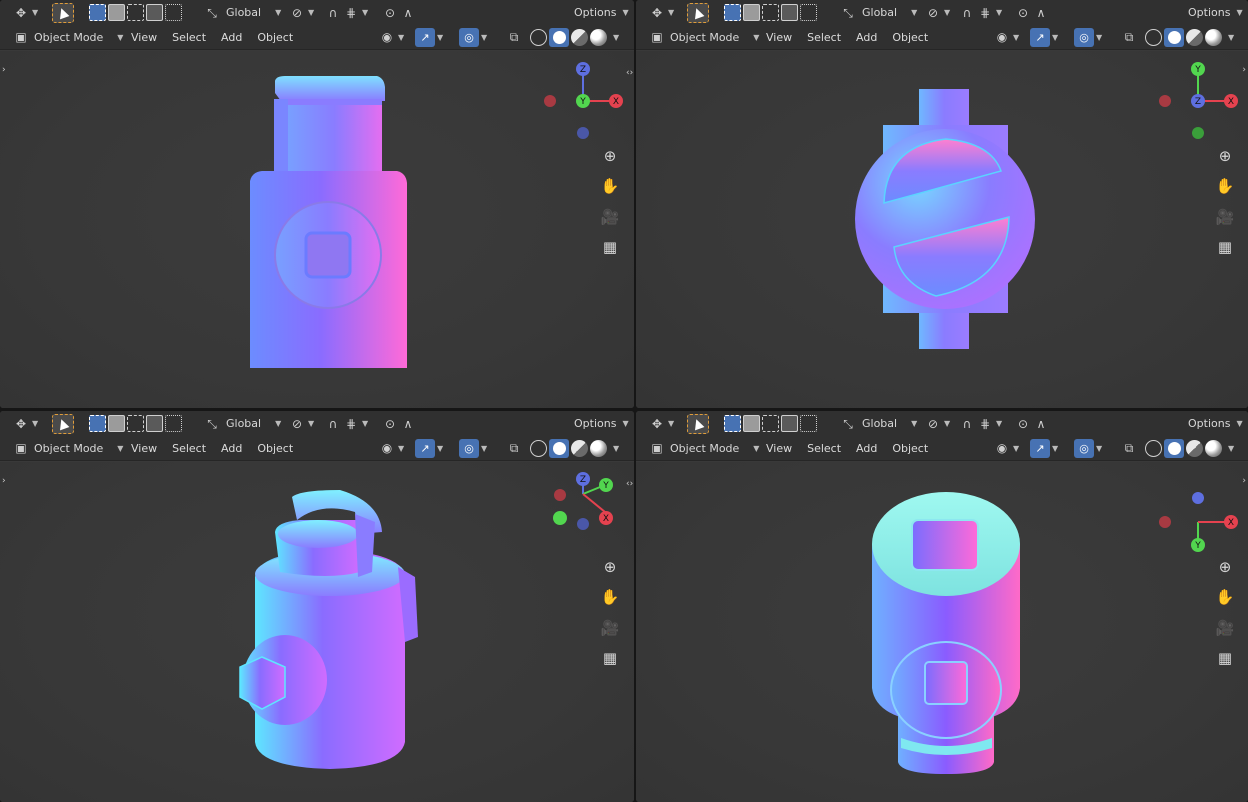 This screenshot has width=1248, height=802. What do you see at coordinates (1044, 448) in the screenshot?
I see `gizmo-toggle: ↗ ▼` at bounding box center [1044, 448].